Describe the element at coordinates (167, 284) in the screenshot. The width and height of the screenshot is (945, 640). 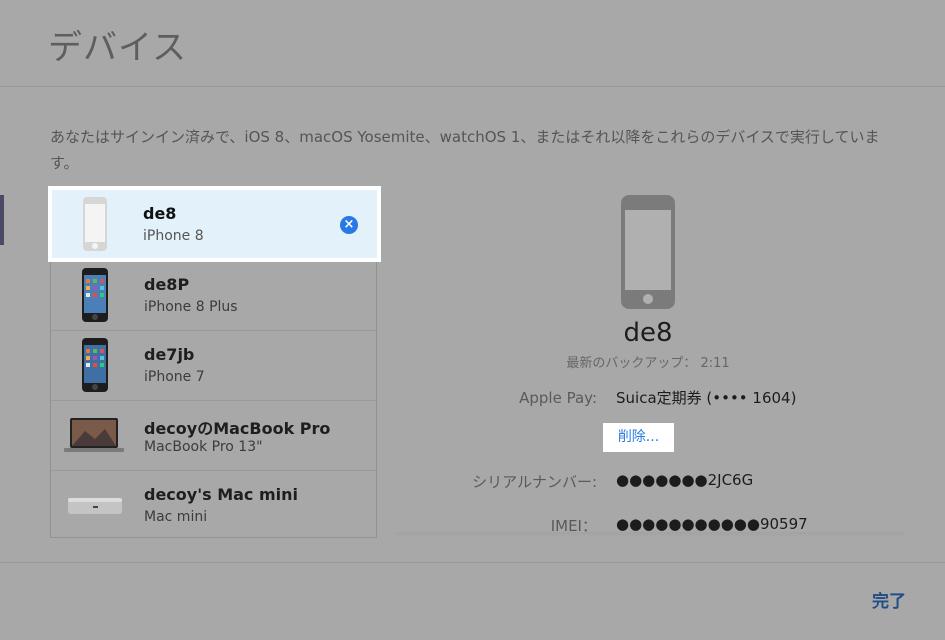
I see `device-name: de8P` at that location.